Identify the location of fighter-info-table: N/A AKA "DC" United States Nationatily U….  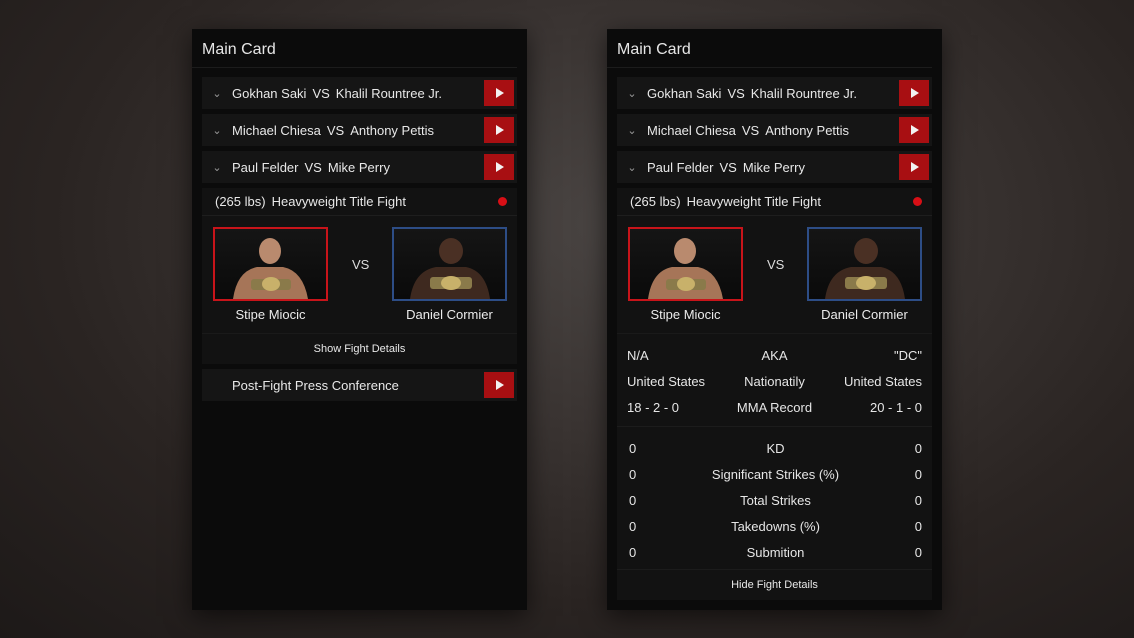
(774, 380).